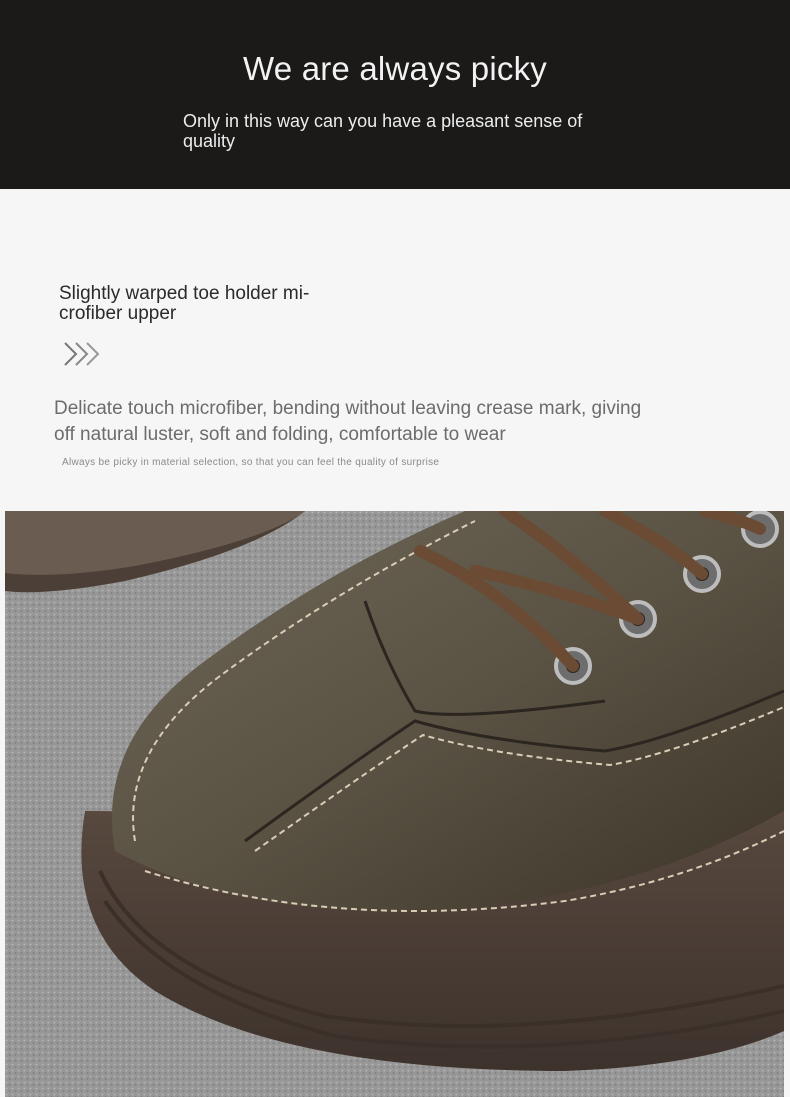 This screenshot has width=790, height=1097. I want to click on triple-chevron-right-icon, so click(82, 354).